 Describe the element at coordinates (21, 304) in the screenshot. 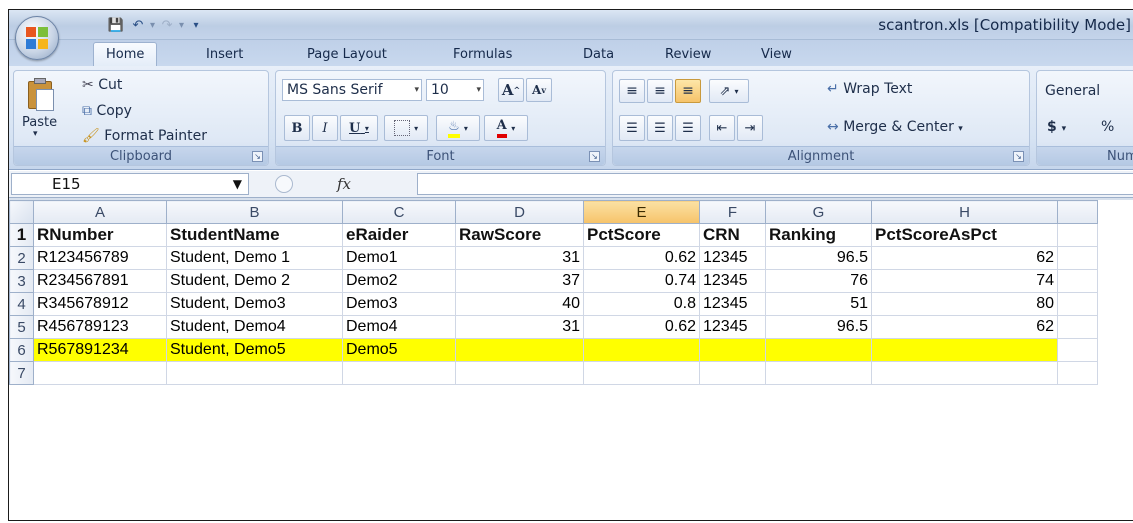

I see `row-header: 4` at that location.